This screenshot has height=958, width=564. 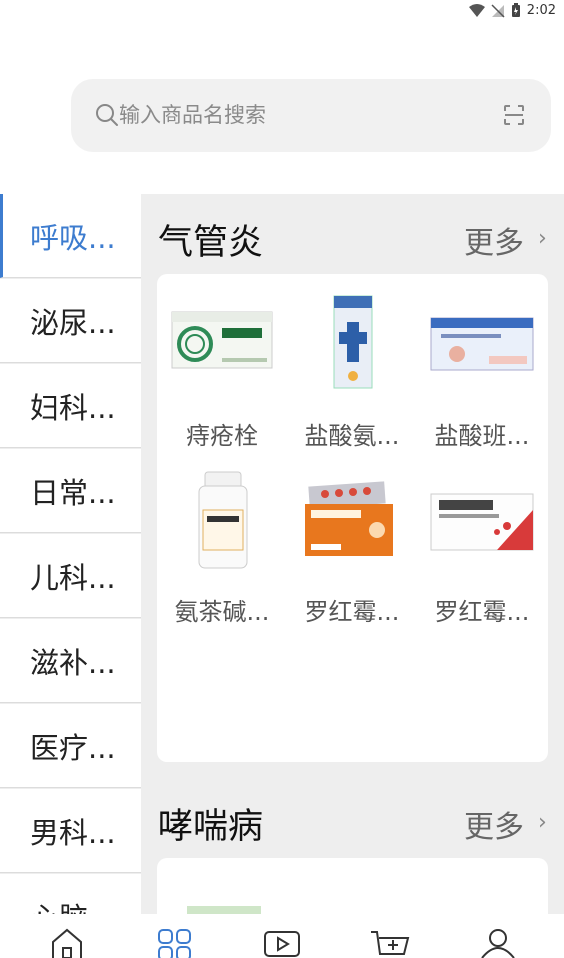 I want to click on no-signal-icon, so click(x=498, y=10).